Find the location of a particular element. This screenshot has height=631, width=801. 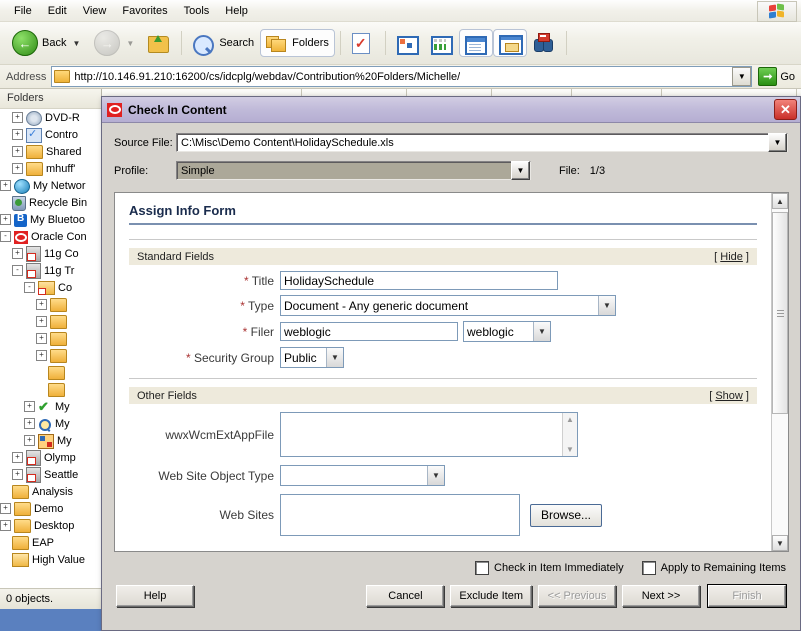

address-dropdown-button: ▼ is located at coordinates (742, 76).